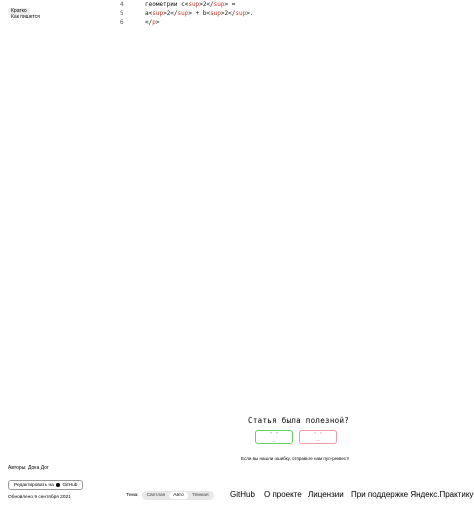 The height and width of the screenshot is (508, 474). I want to click on theme-options: Светлая Авто Тёмная, so click(177, 495).